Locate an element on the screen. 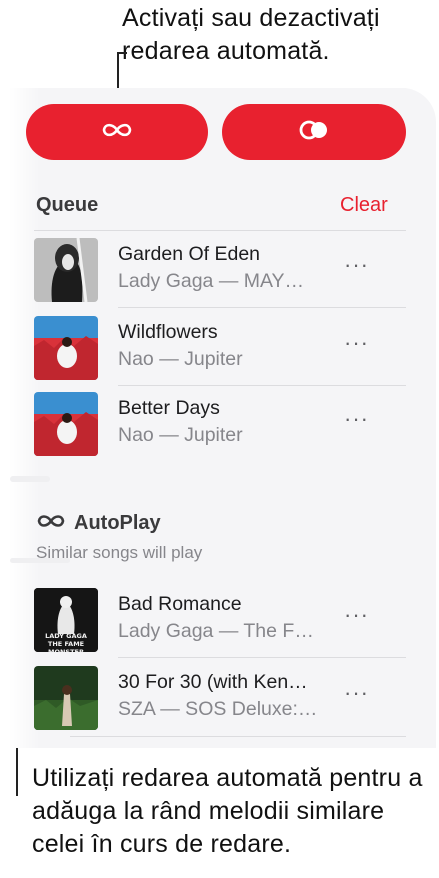  shareplay-button is located at coordinates (314, 132).